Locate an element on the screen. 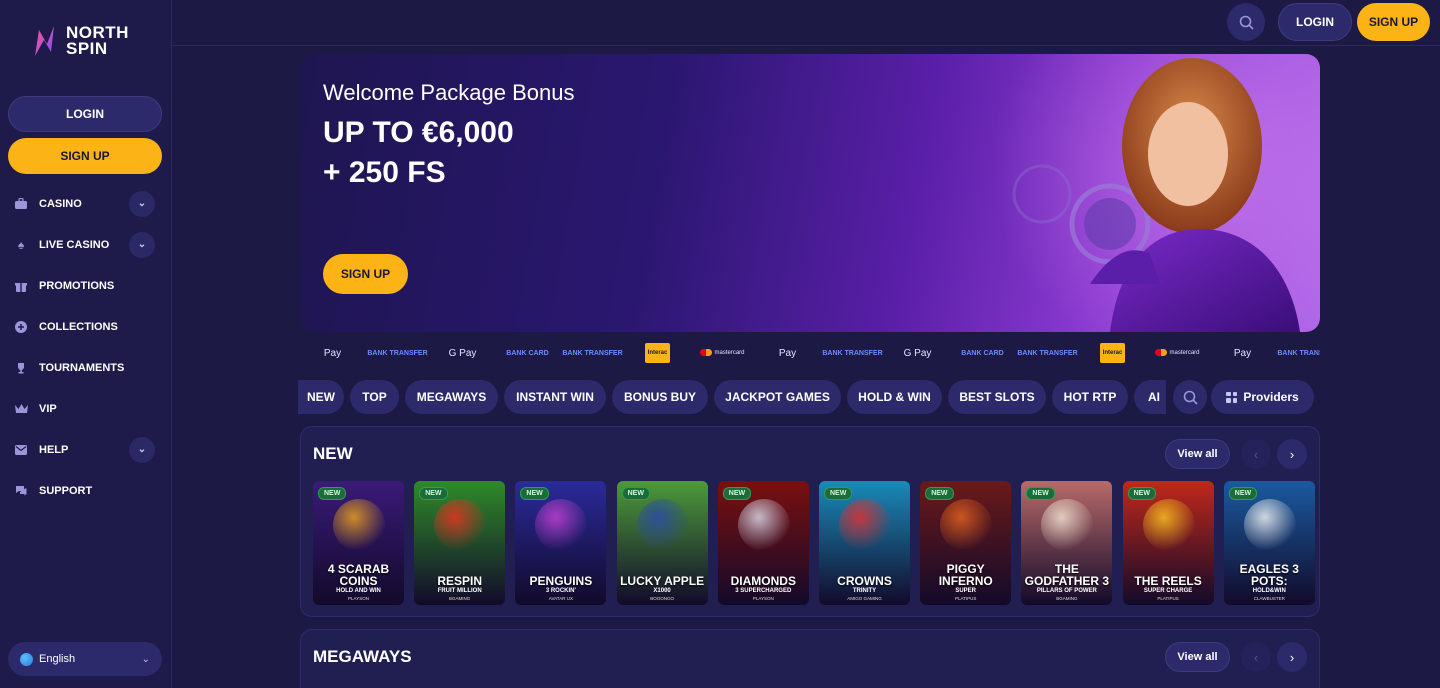 The image size is (1440, 688). hero-title-line2: + 250 FS is located at coordinates (384, 172).